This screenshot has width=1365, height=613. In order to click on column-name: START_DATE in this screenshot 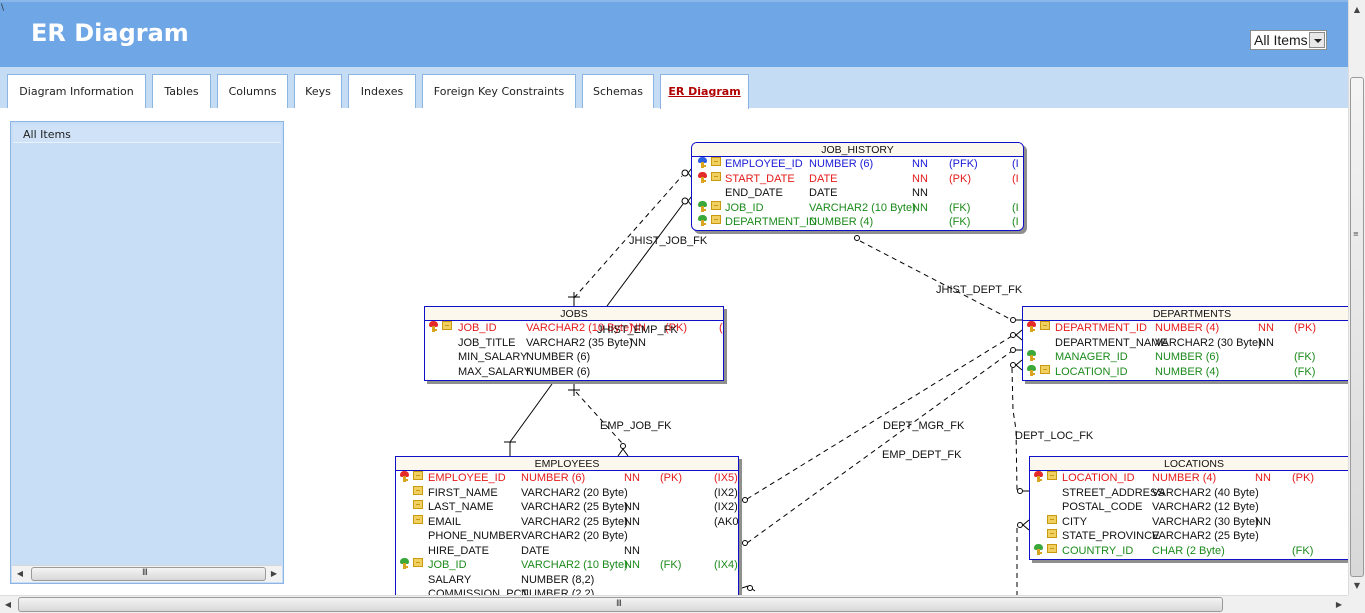, I will do `click(760, 178)`.